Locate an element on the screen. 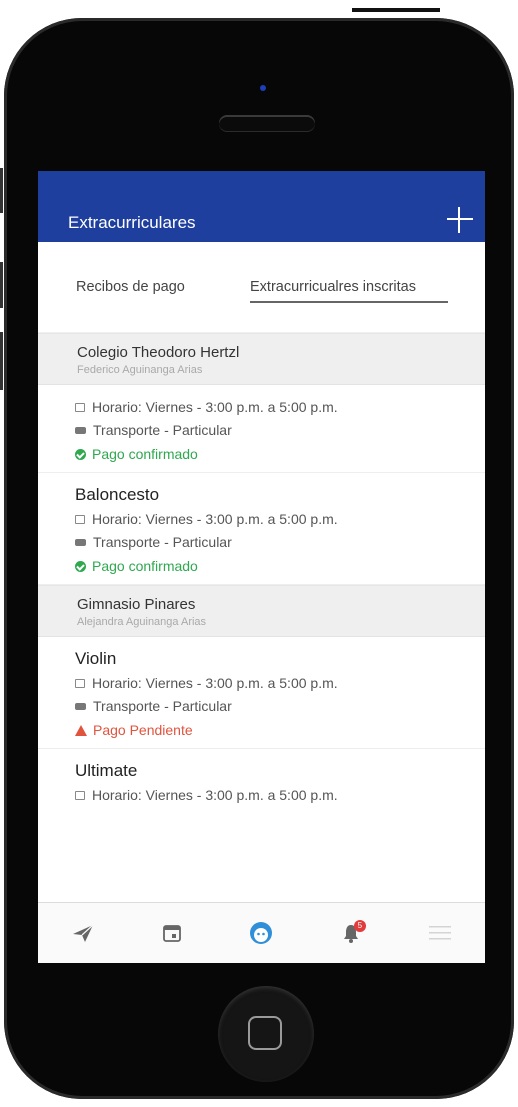 This screenshot has height=1107, width=518. home-button is located at coordinates (266, 1034).